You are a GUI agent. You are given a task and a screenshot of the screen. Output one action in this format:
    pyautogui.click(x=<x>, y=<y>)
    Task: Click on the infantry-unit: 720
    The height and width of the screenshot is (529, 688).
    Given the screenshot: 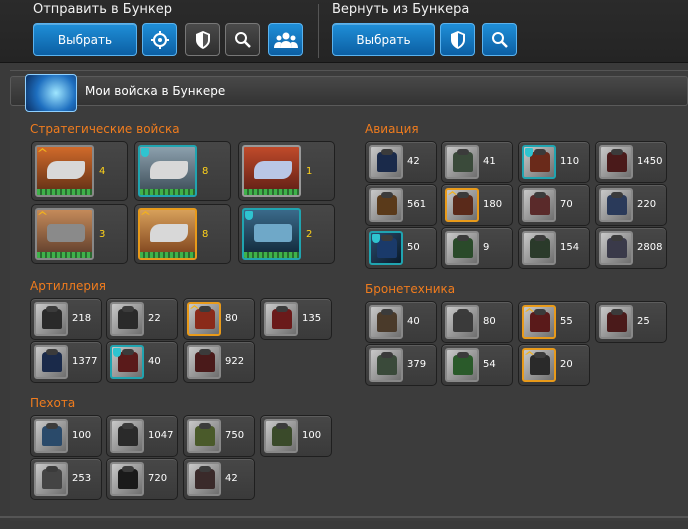 What is the action you would take?
    pyautogui.click(x=142, y=479)
    